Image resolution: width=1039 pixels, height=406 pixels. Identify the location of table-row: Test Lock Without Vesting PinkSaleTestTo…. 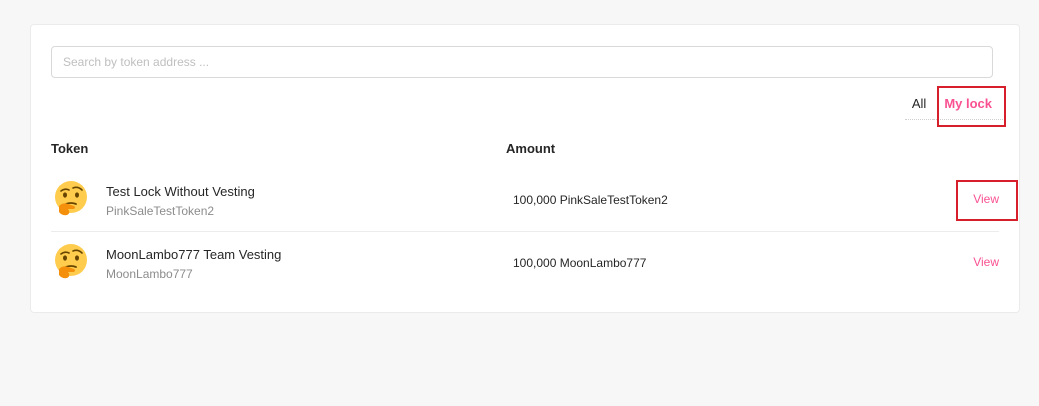
(525, 200).